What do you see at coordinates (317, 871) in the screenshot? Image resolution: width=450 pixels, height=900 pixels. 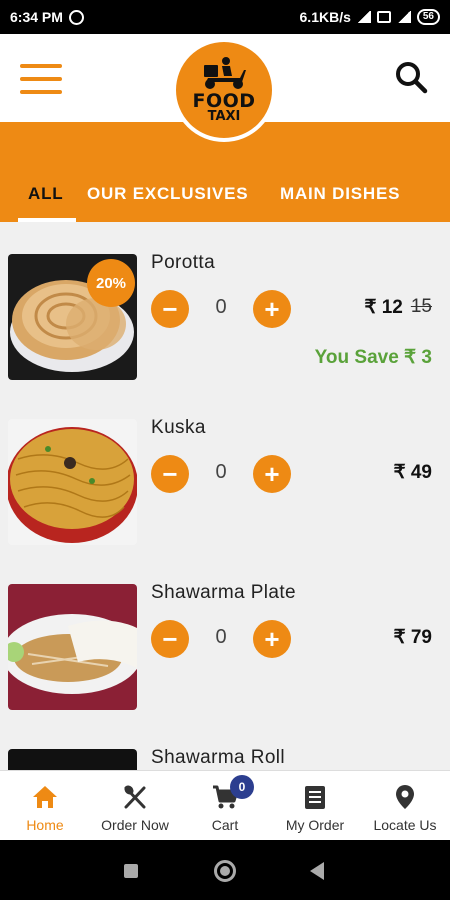 I see `back-button` at bounding box center [317, 871].